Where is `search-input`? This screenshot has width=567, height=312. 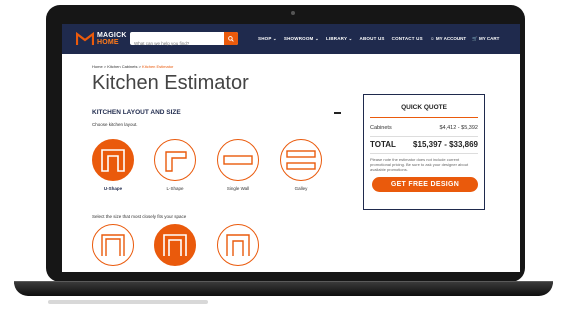
search-input is located at coordinates (180, 43).